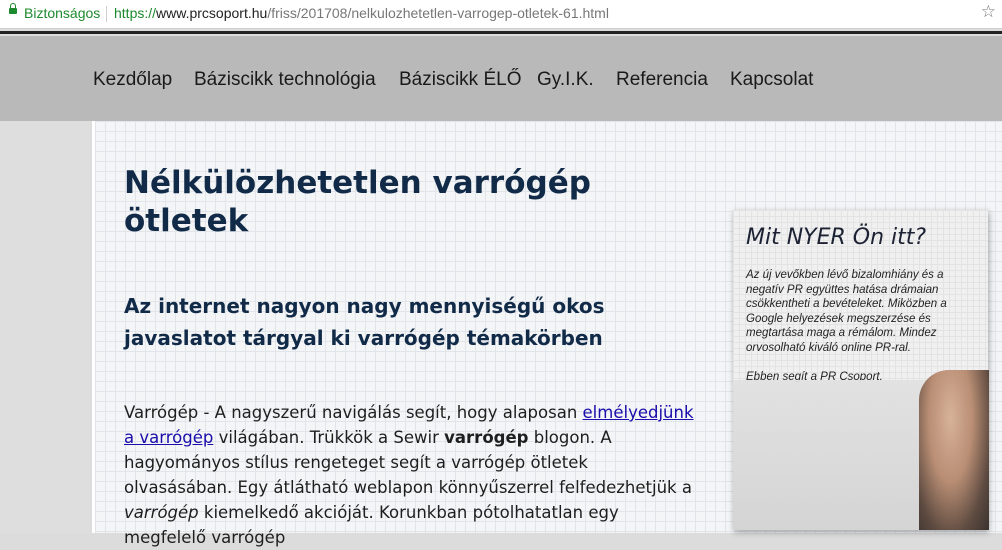  Describe the element at coordinates (285, 80) in the screenshot. I see `nav-item-base-article-tech: Báziscikk technológia` at that location.